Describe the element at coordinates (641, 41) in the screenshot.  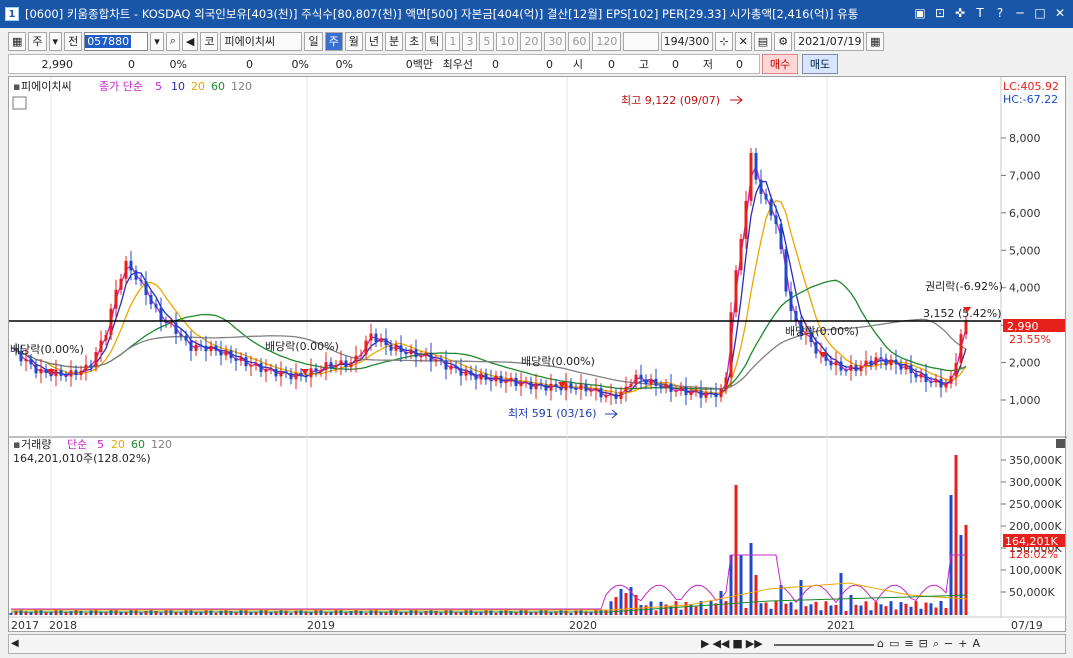
I see `interval-input` at that location.